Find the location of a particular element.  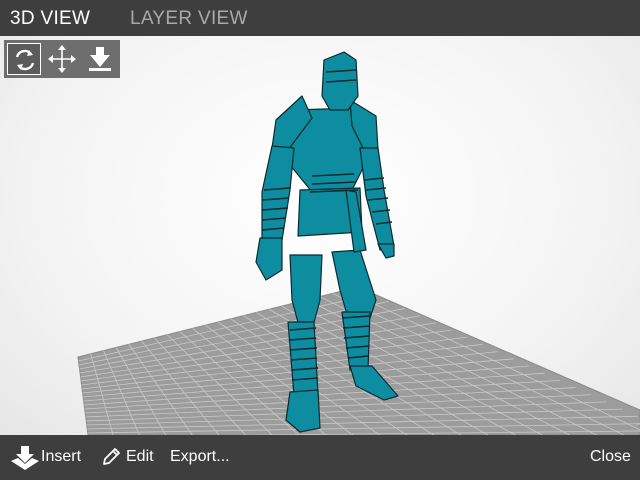

move-tool-button is located at coordinates (62, 59).